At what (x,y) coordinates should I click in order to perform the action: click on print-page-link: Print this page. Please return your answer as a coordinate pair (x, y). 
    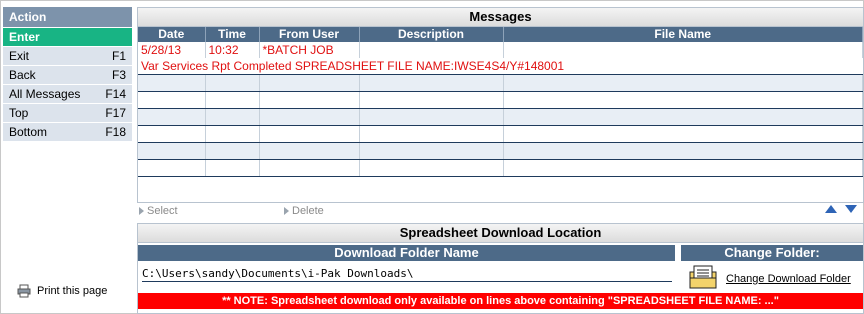
    Looking at the image, I should click on (62, 291).